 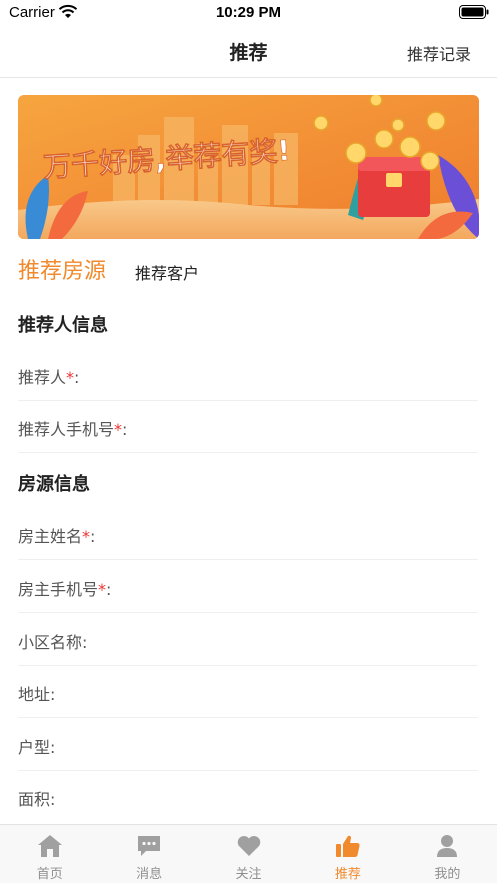 What do you see at coordinates (313, 744) in the screenshot?
I see `layout-input` at bounding box center [313, 744].